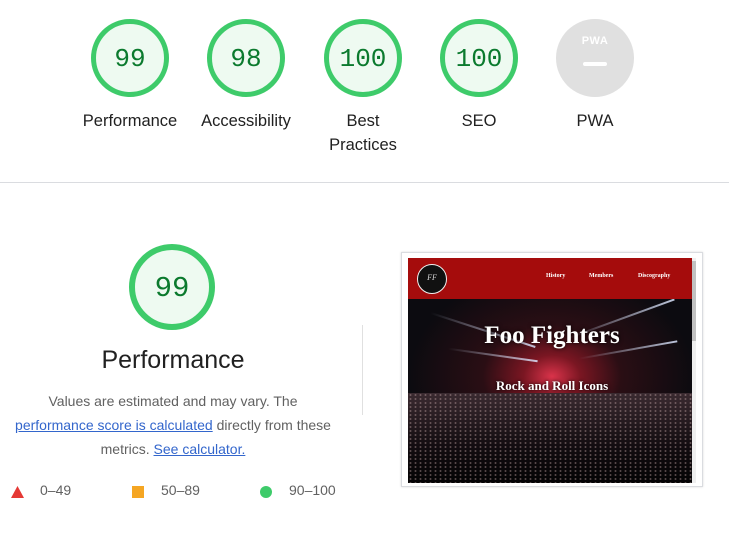 This screenshot has width=729, height=541. Describe the element at coordinates (17, 492) in the screenshot. I see `triangle-icon` at that location.